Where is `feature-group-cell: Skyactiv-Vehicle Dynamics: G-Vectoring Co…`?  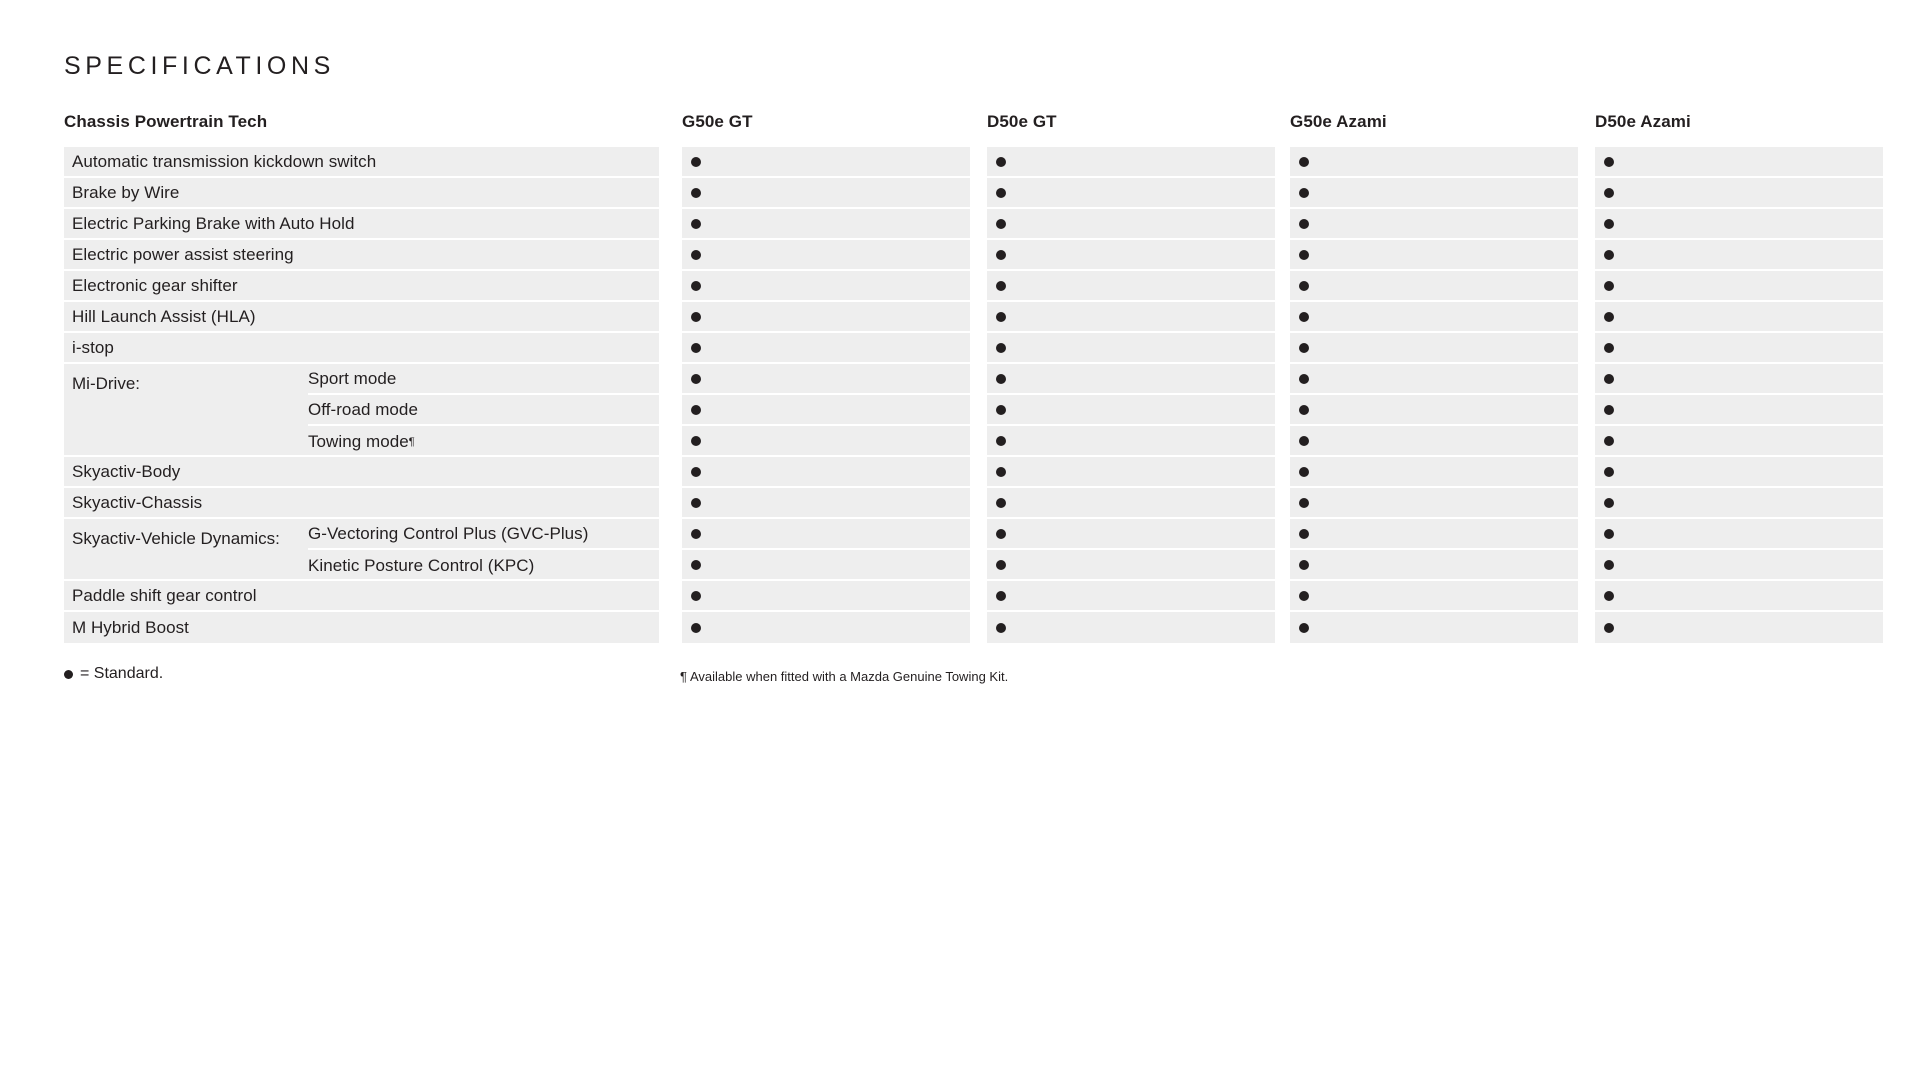 feature-group-cell: Skyactiv-Vehicle Dynamics: G-Vectoring Co… is located at coordinates (361, 550).